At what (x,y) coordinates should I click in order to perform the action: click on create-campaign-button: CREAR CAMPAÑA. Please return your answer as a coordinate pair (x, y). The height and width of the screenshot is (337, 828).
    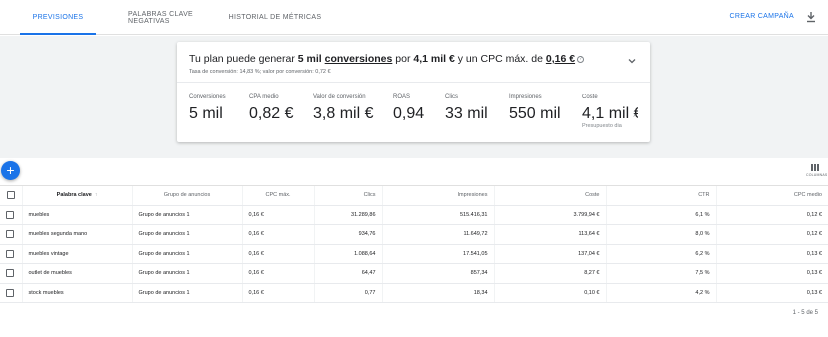
    Looking at the image, I should click on (762, 16).